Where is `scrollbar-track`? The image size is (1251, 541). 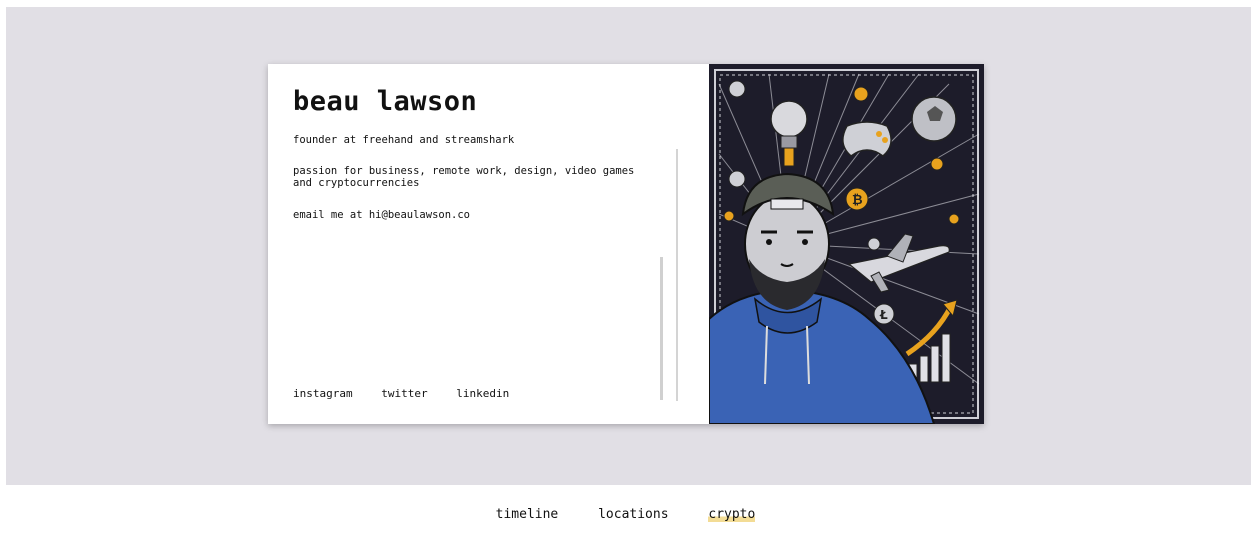 scrollbar-track is located at coordinates (677, 275).